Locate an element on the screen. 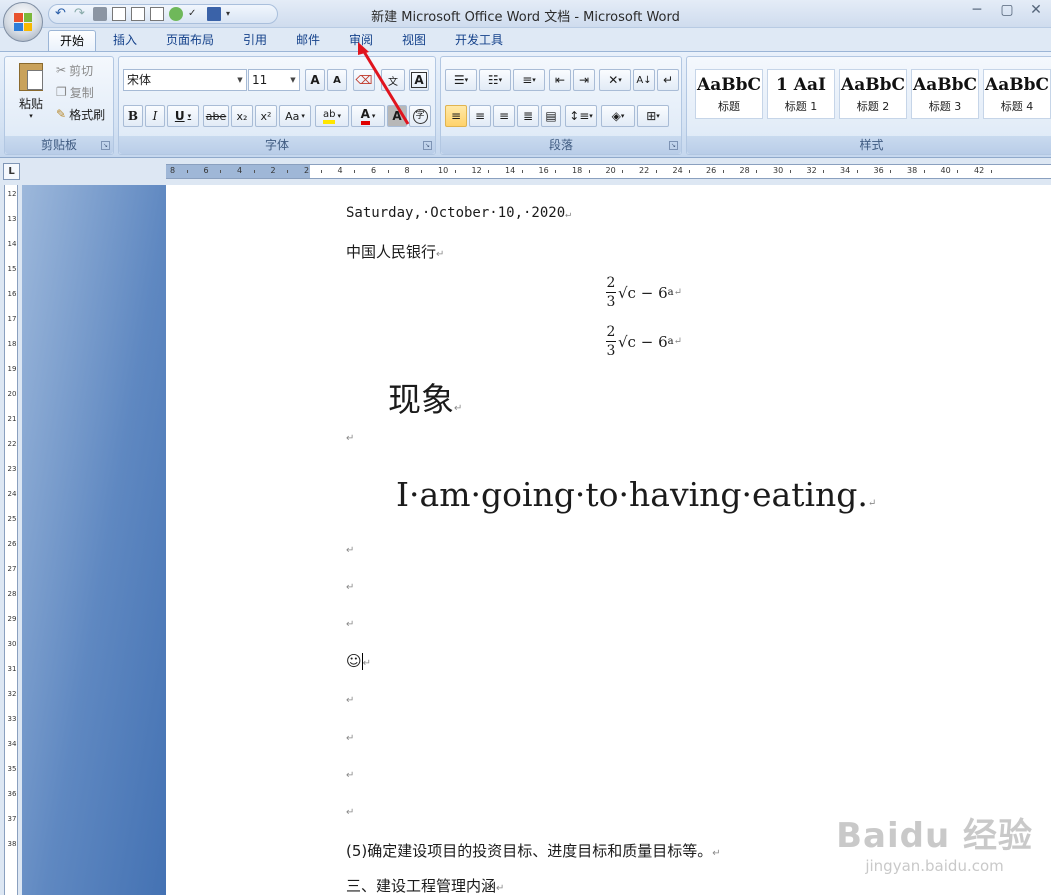 The width and height of the screenshot is (1051, 895). bullets-button: ☰ ▾ is located at coordinates (461, 80).